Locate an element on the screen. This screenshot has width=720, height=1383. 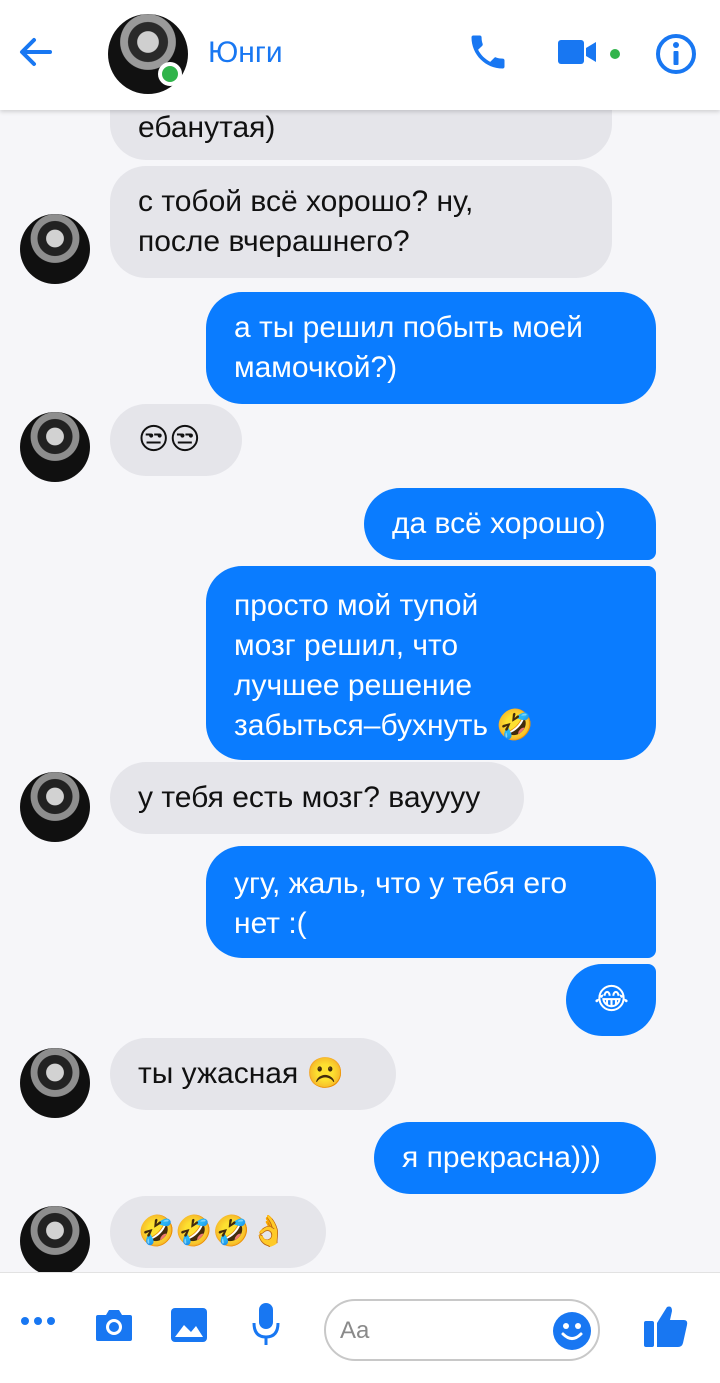
chat-header: Юнги is located at coordinates (360, 55).